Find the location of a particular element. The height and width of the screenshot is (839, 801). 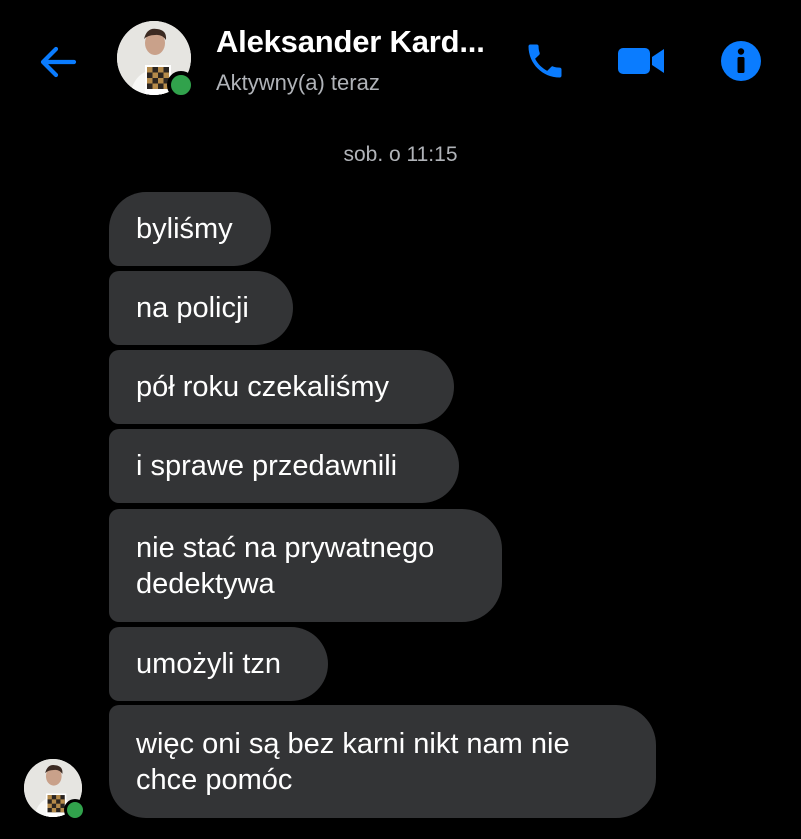

video-camera-icon is located at coordinates (641, 61).